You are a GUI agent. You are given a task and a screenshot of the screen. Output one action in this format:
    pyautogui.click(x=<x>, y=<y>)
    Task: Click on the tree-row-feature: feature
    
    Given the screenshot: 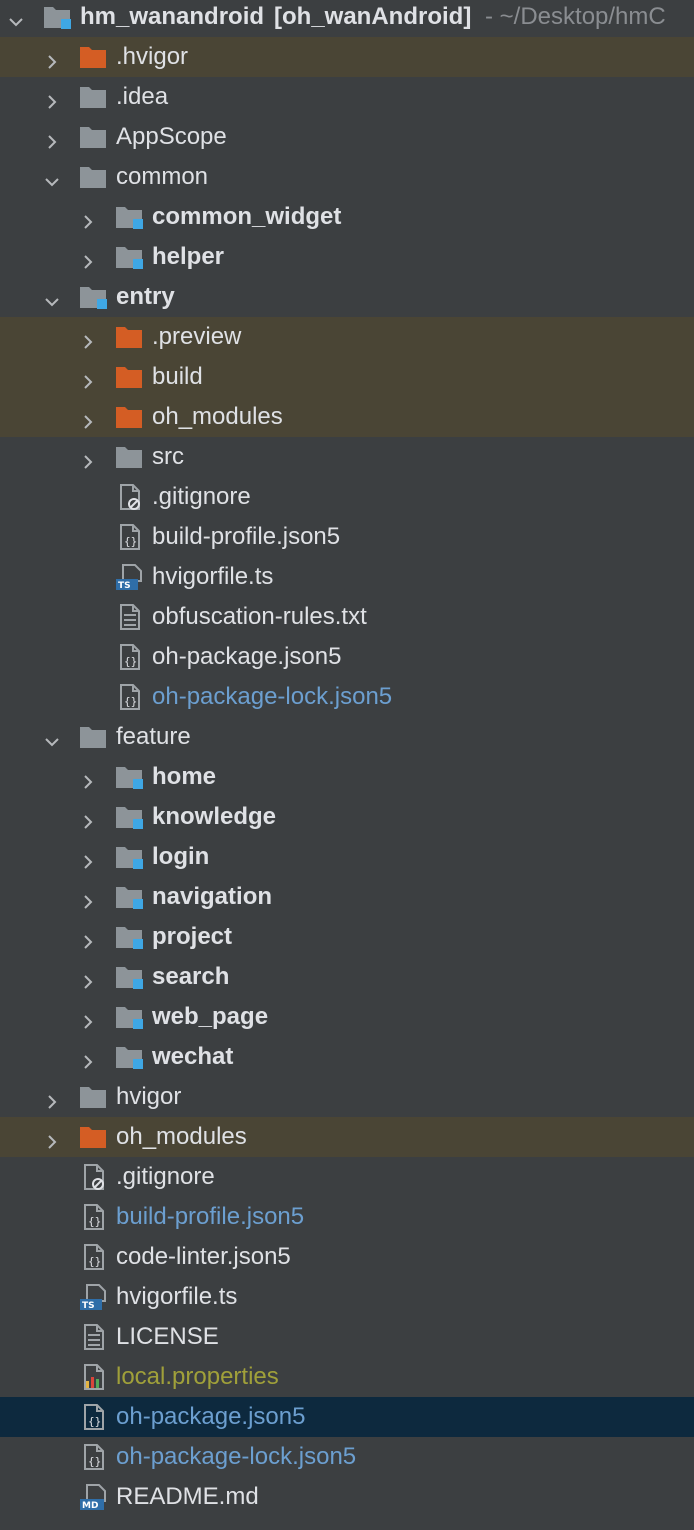 What is the action you would take?
    pyautogui.click(x=347, y=737)
    